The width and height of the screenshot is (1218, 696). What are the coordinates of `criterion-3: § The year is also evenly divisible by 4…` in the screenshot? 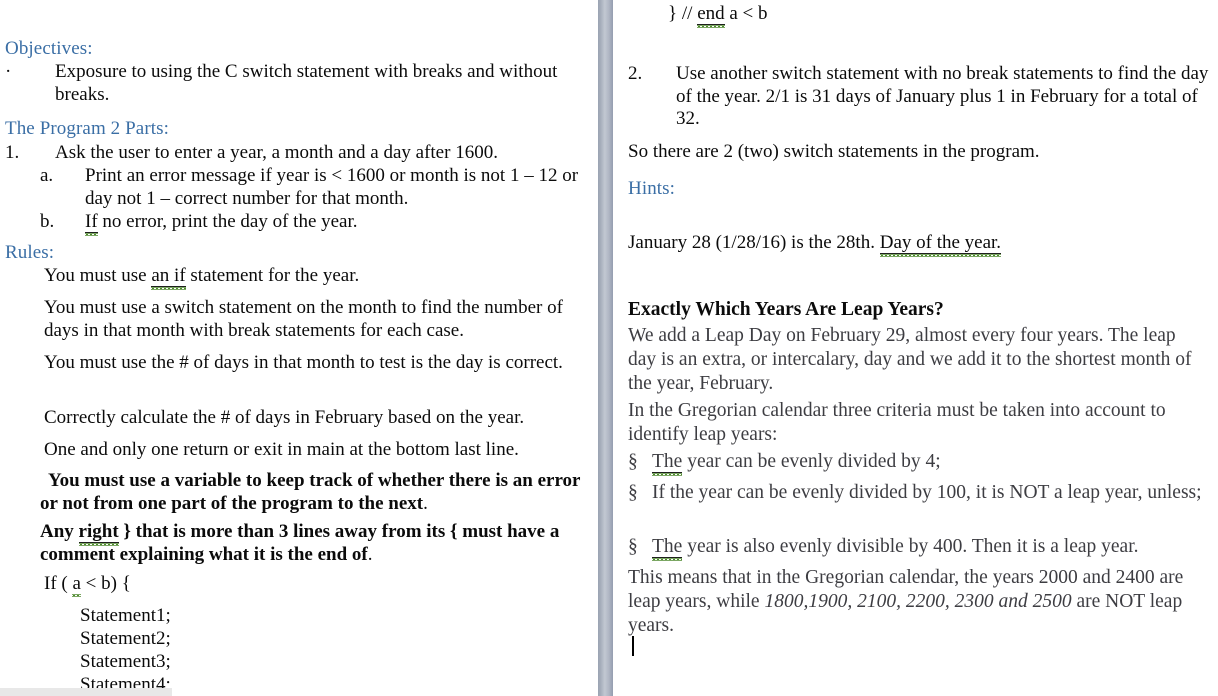 It's located at (917, 547).